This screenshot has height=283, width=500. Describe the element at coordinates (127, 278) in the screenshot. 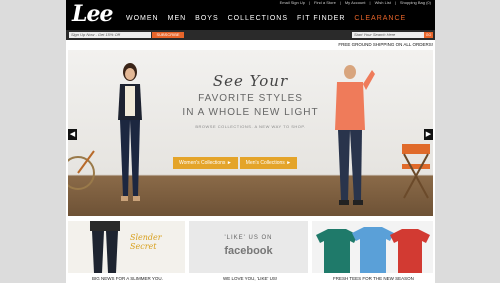

I see `tile-caption-slimmer: BIG NEWS FOR A SLIMMER YOU.` at that location.